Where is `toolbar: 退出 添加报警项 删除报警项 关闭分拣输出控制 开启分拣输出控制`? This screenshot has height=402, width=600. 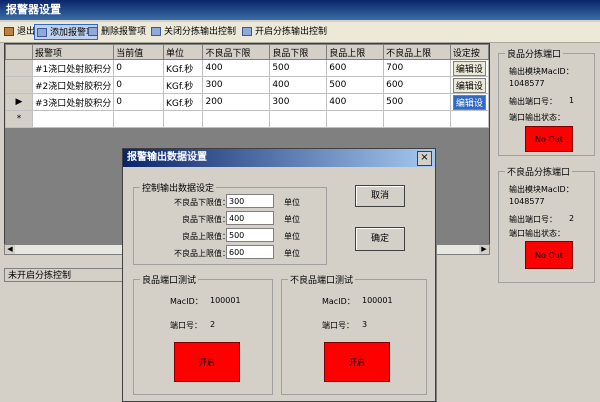
toolbar: 退出 添加报警项 删除报警项 关闭分拣输出控制 开启分拣输出控制 is located at coordinates (300, 32).